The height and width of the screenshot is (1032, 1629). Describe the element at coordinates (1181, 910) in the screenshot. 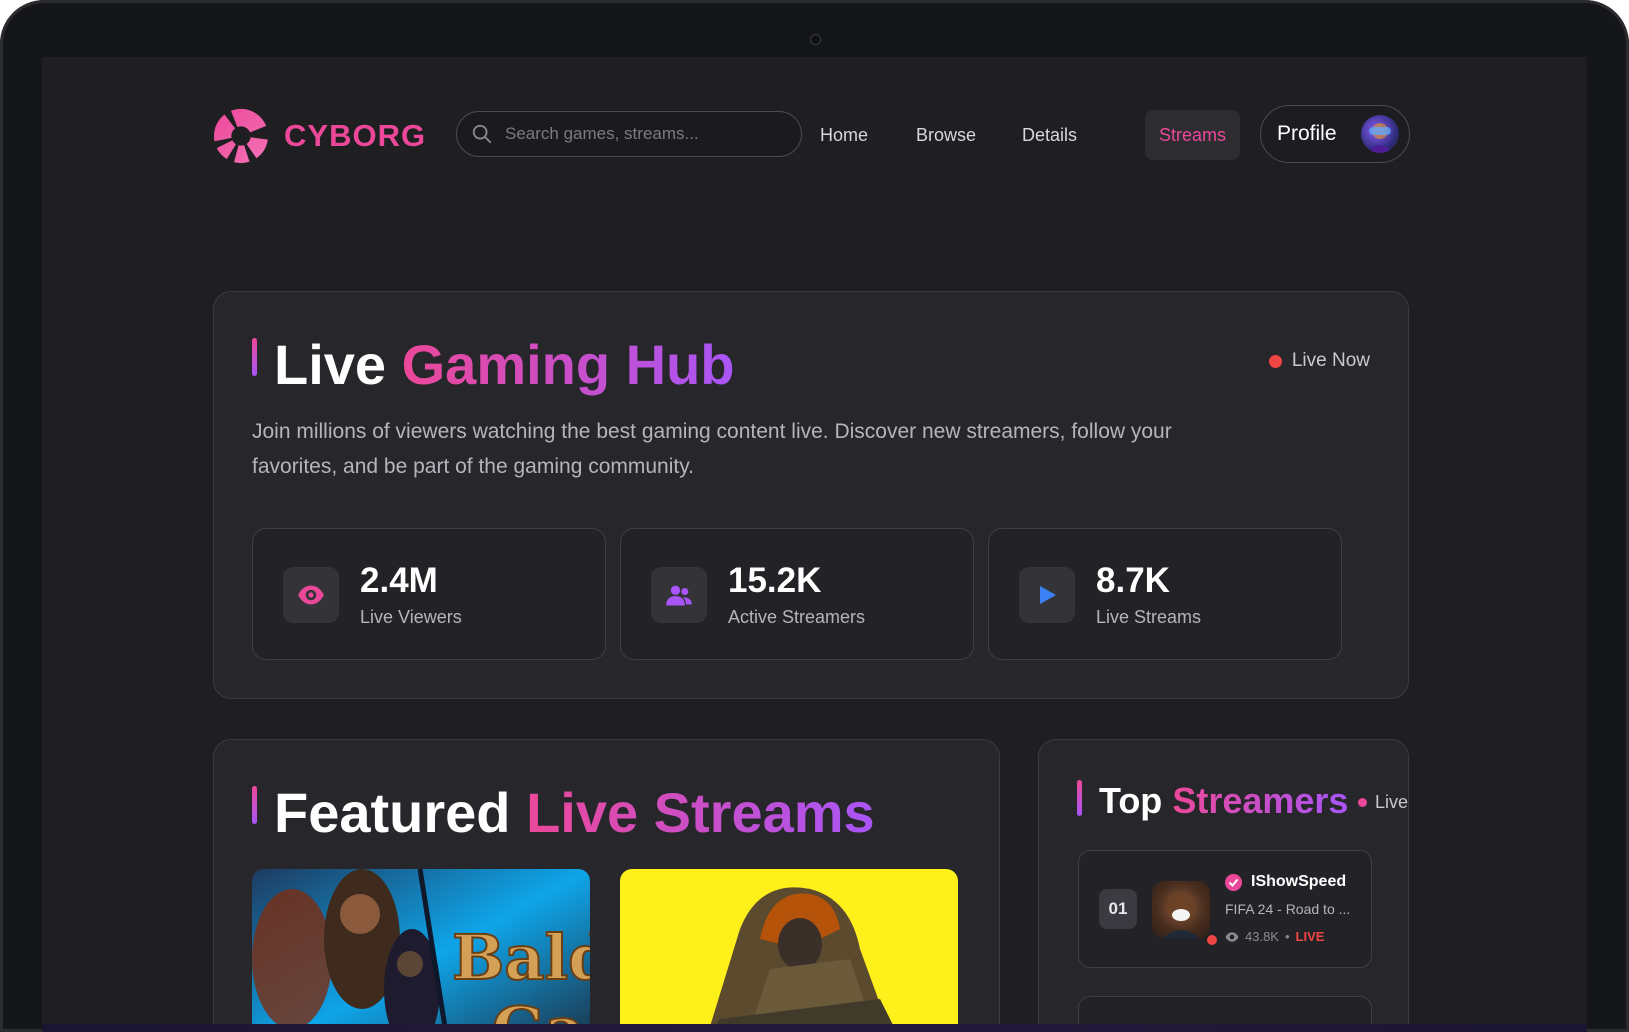

I see `streamer-avatar` at that location.